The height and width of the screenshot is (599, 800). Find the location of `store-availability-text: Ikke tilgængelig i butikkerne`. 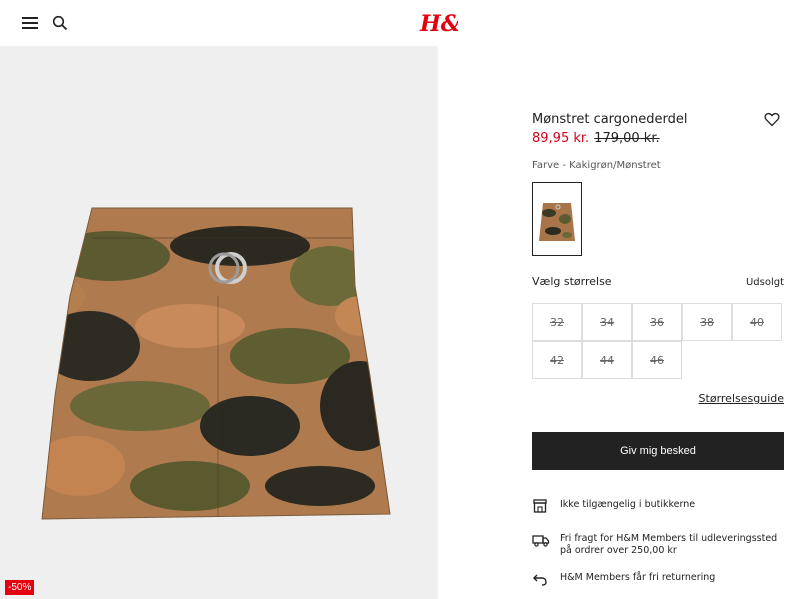

store-availability-text: Ikke tilgængelig i butikkerne is located at coordinates (628, 504).